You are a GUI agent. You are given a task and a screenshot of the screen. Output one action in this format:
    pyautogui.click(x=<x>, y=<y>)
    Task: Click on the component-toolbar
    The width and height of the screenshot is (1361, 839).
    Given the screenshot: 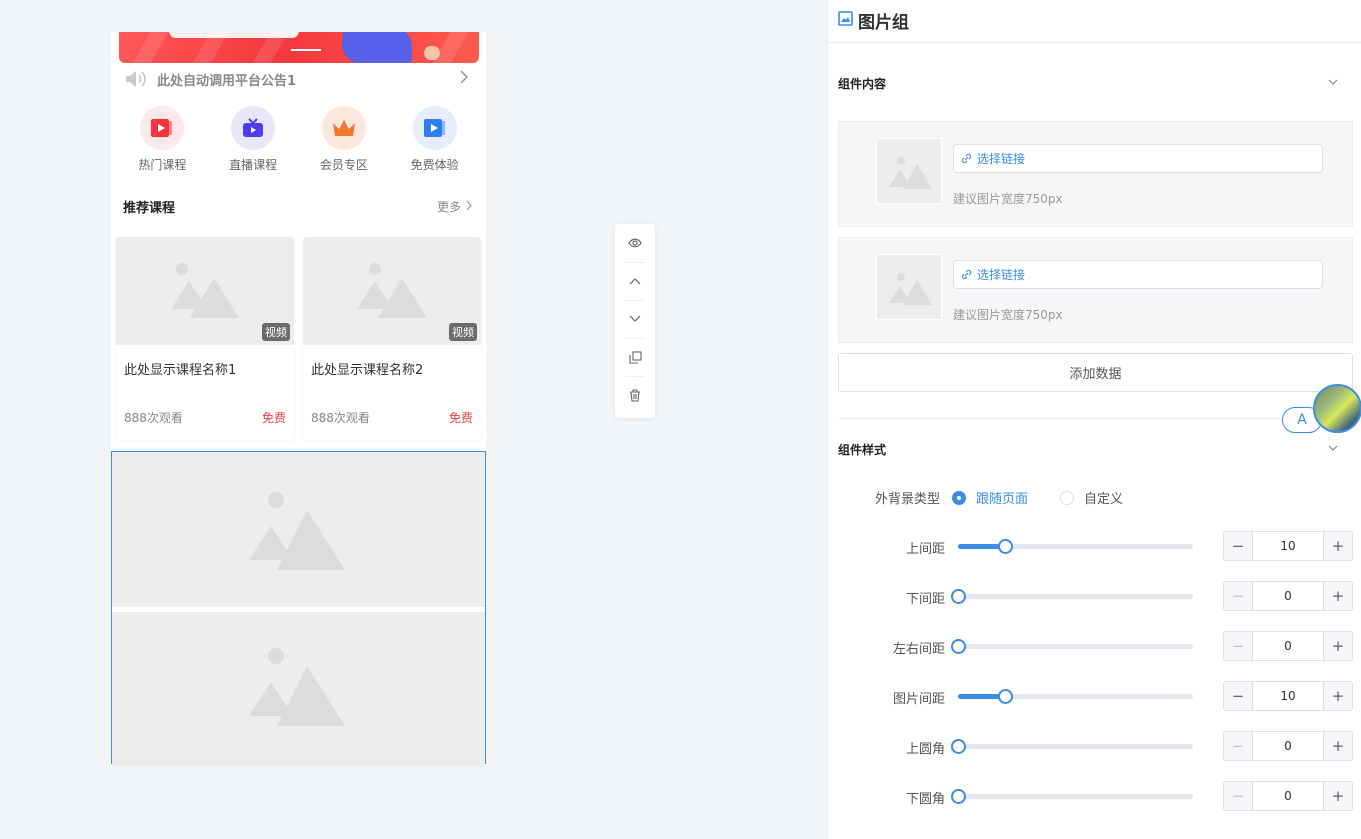 What is the action you would take?
    pyautogui.click(x=635, y=321)
    